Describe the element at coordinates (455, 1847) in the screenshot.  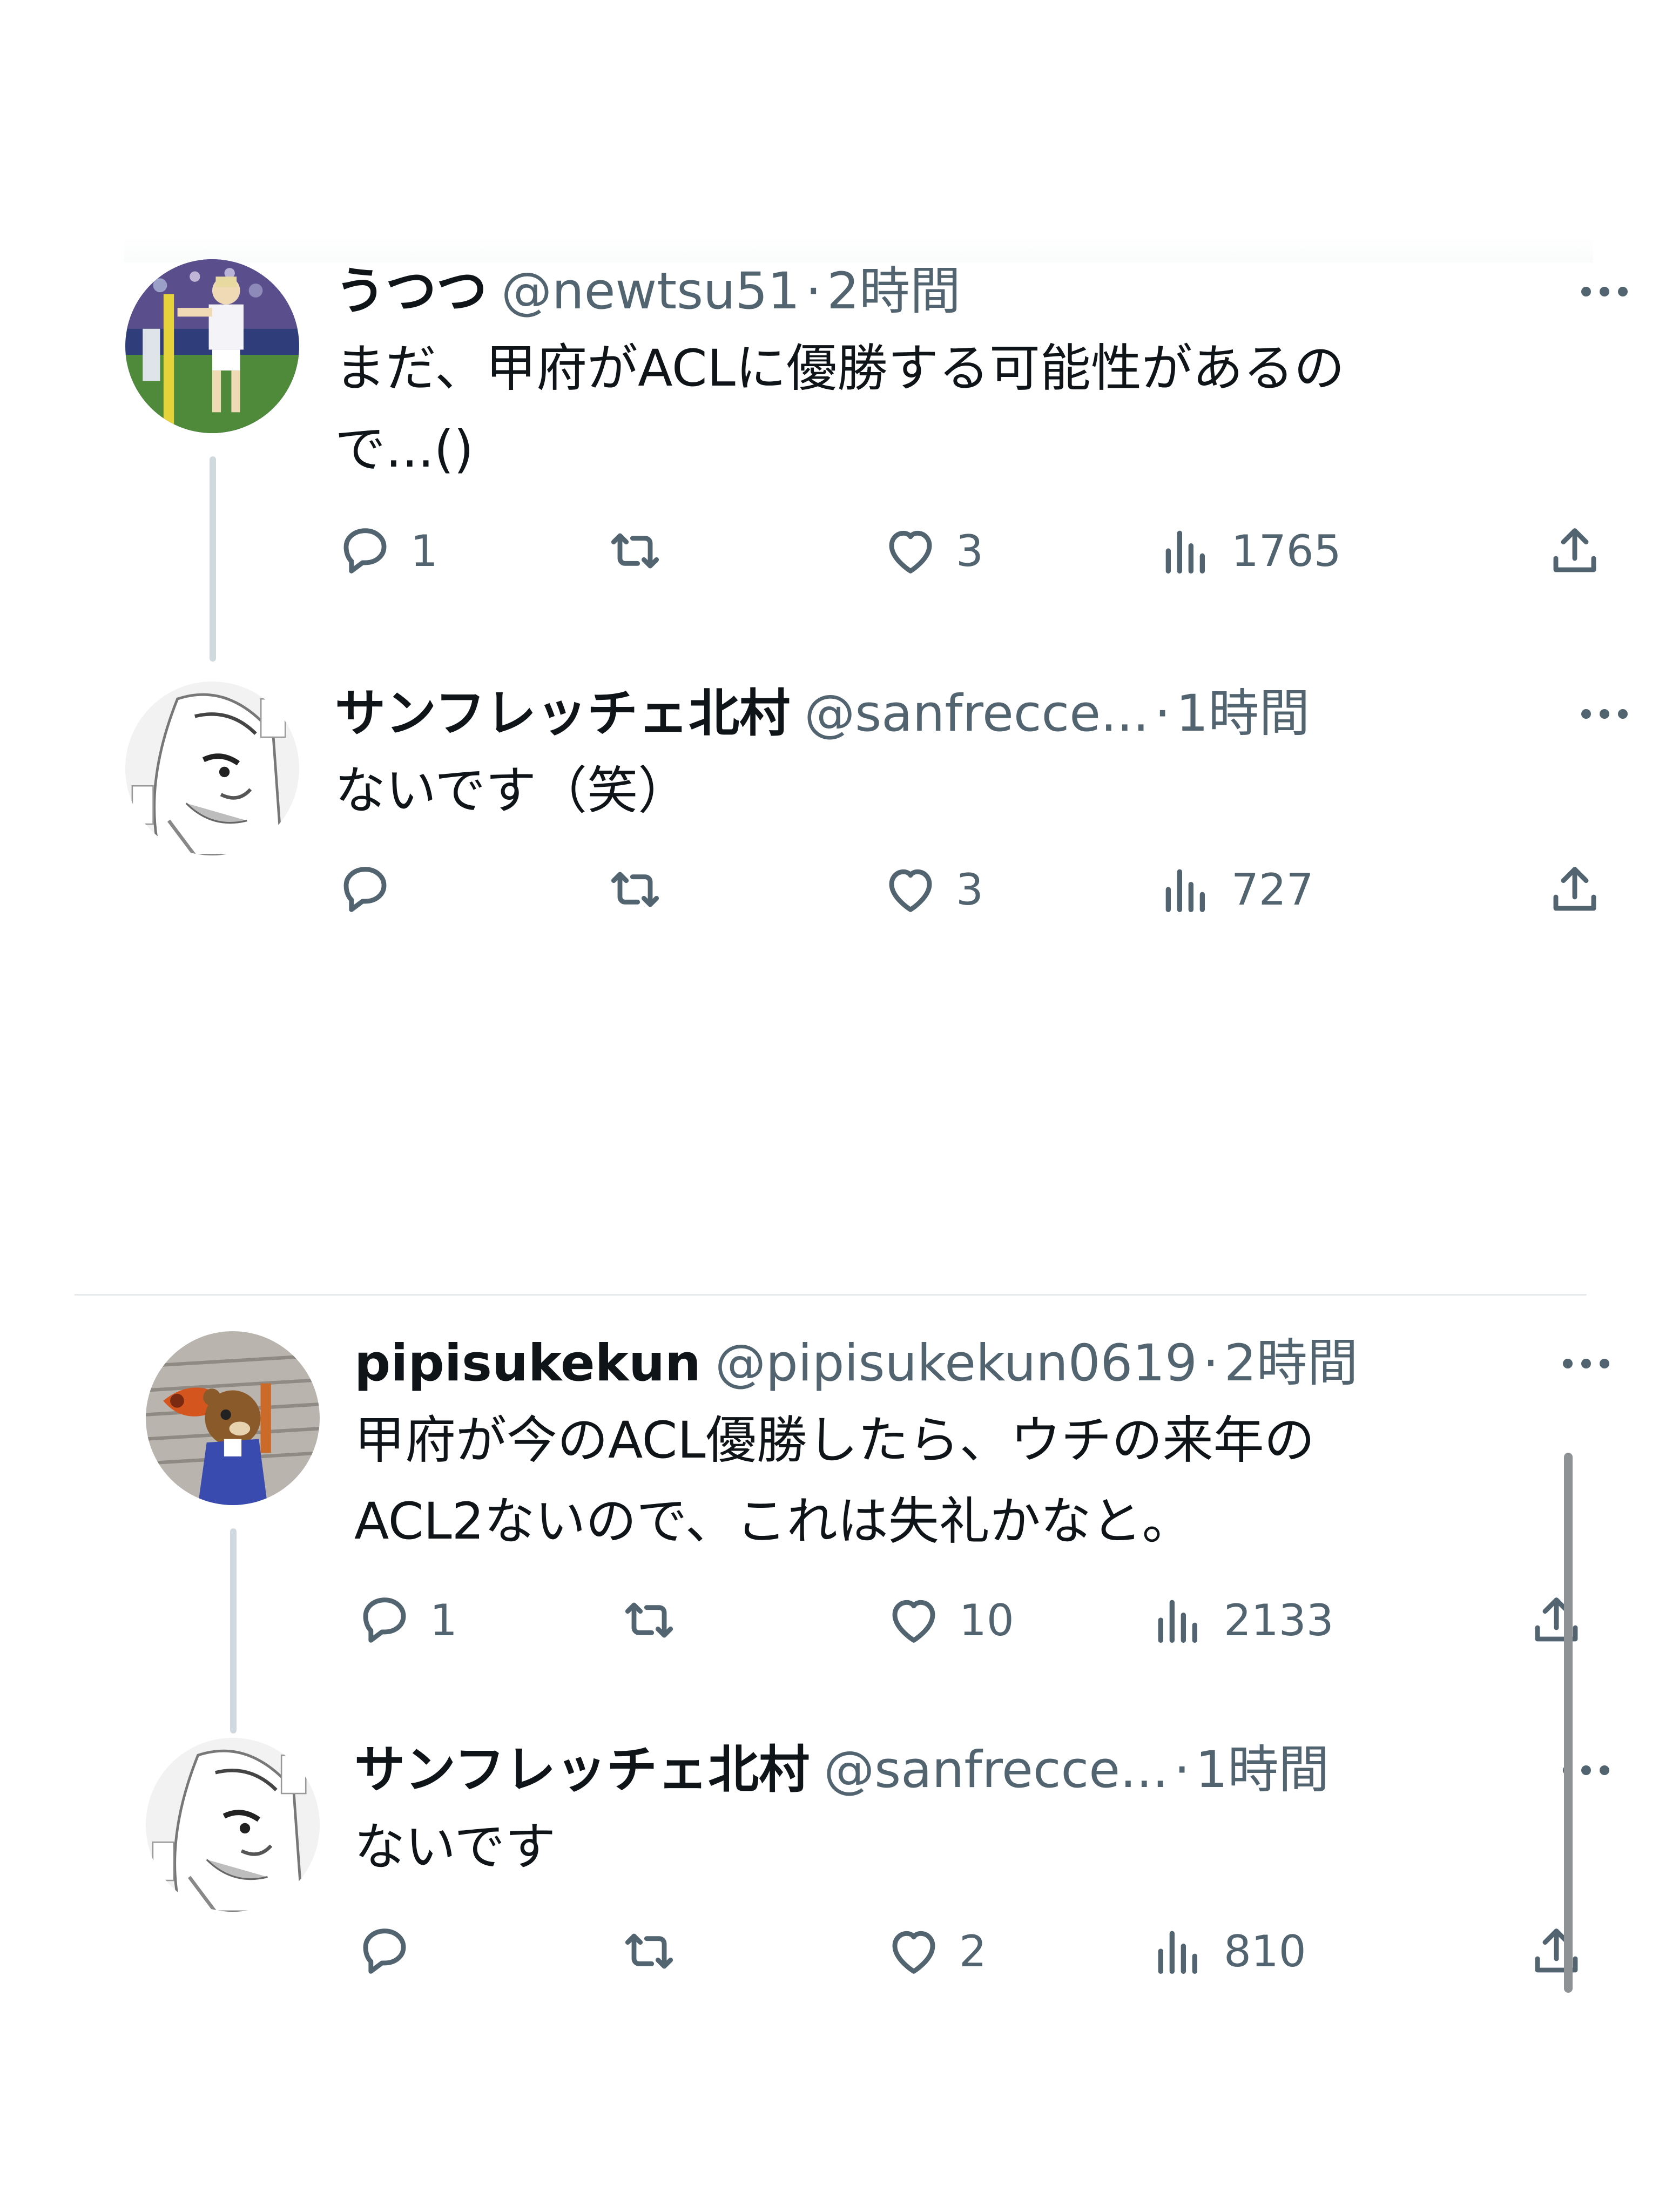
I see `tweet-text-line: ないです` at that location.